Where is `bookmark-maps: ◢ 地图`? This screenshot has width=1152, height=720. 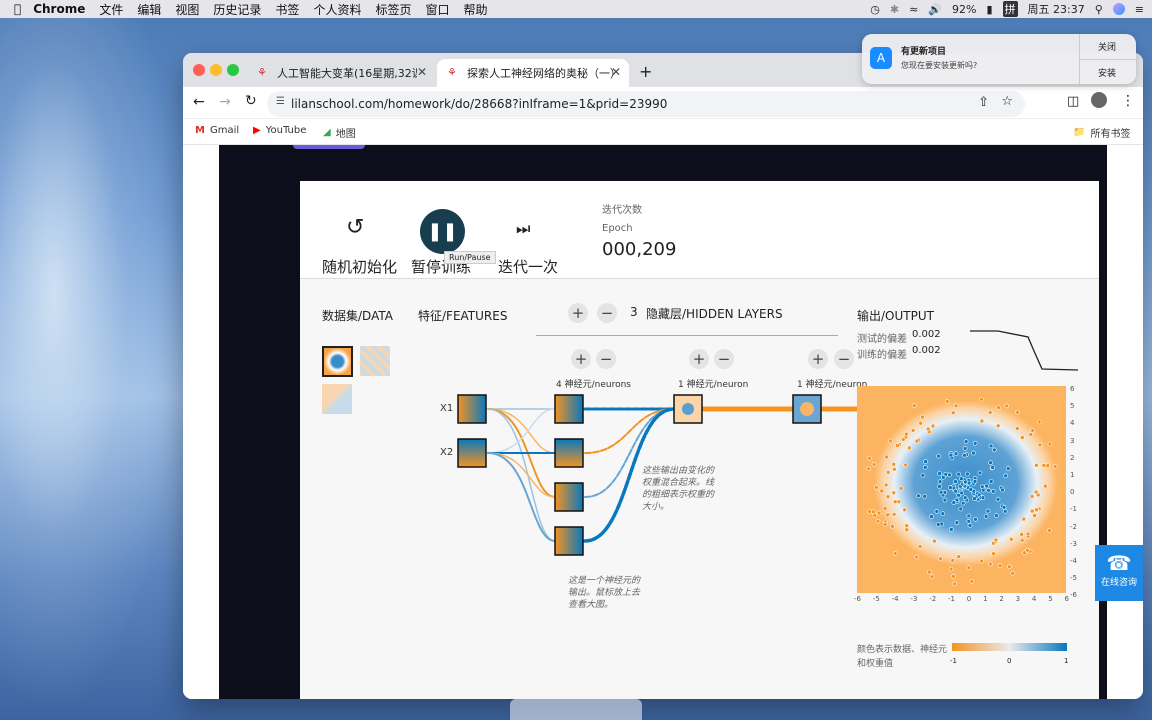
bookmark-maps: ◢ 地图 is located at coordinates (339, 132).